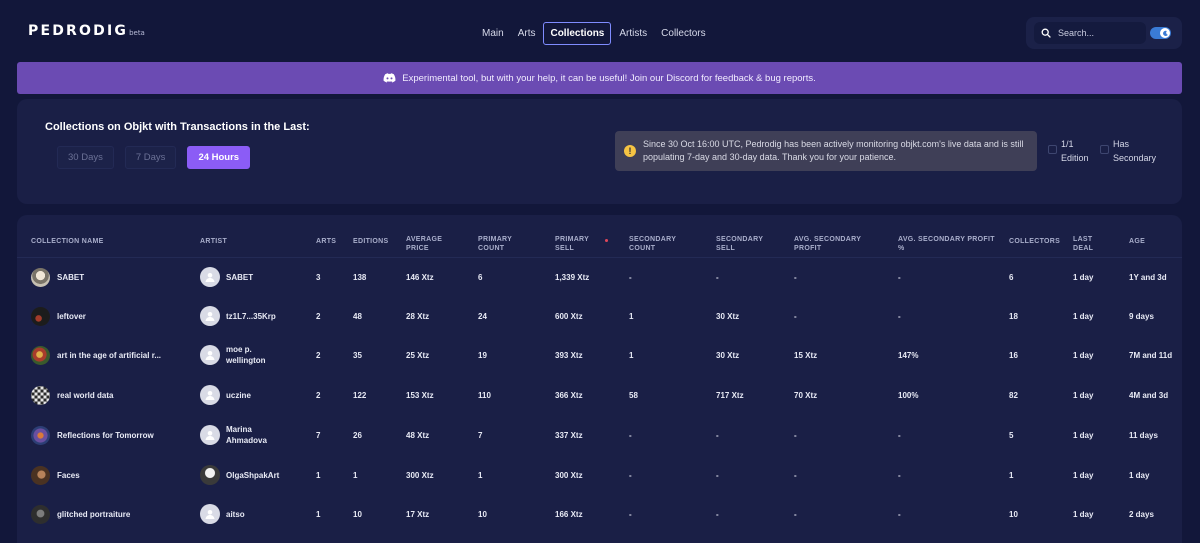 This screenshot has width=1200, height=543. What do you see at coordinates (150, 157) in the screenshot?
I see `range-7-days-button: 7 Days` at bounding box center [150, 157].